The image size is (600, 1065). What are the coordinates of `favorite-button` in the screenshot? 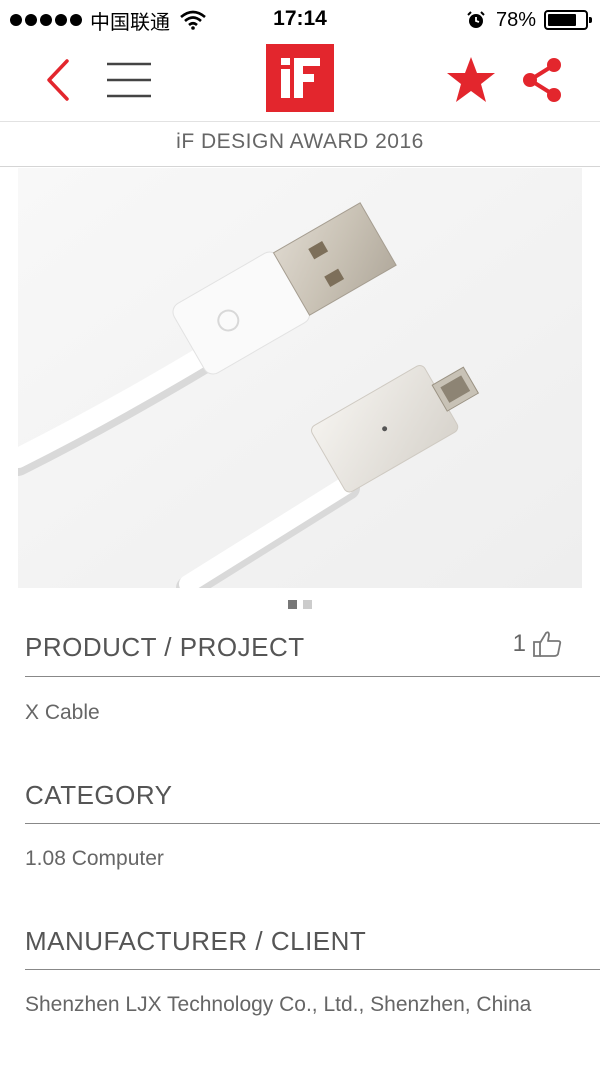 It's located at (471, 80).